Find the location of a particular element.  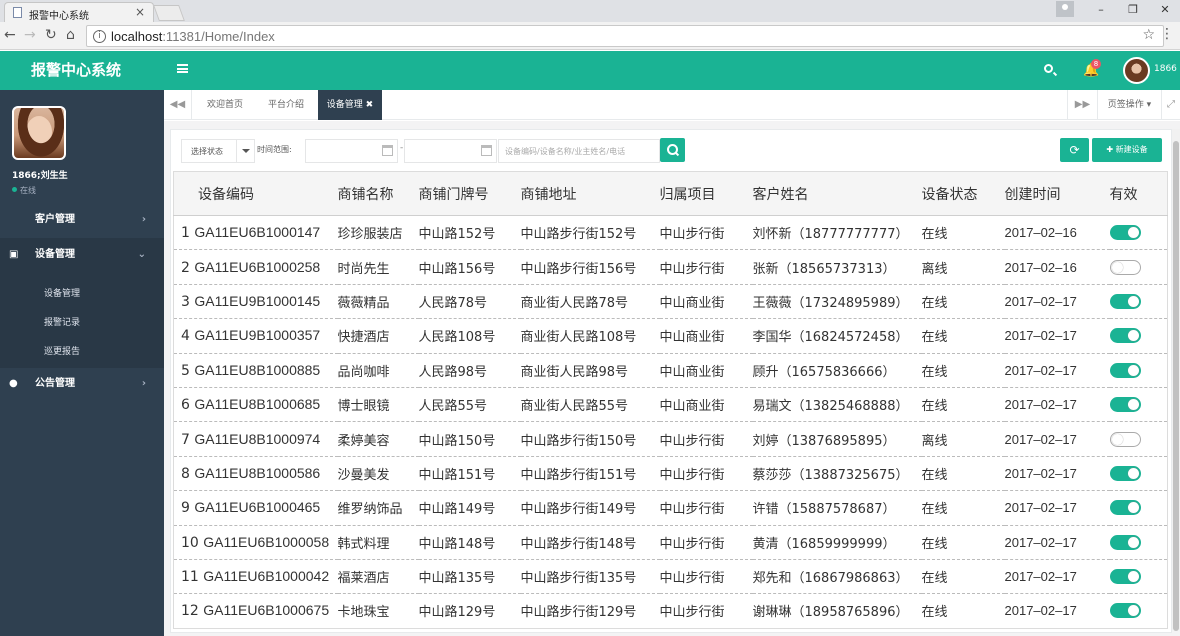

created-date-cell: 2017–02–17 is located at coordinates (1057, 336).